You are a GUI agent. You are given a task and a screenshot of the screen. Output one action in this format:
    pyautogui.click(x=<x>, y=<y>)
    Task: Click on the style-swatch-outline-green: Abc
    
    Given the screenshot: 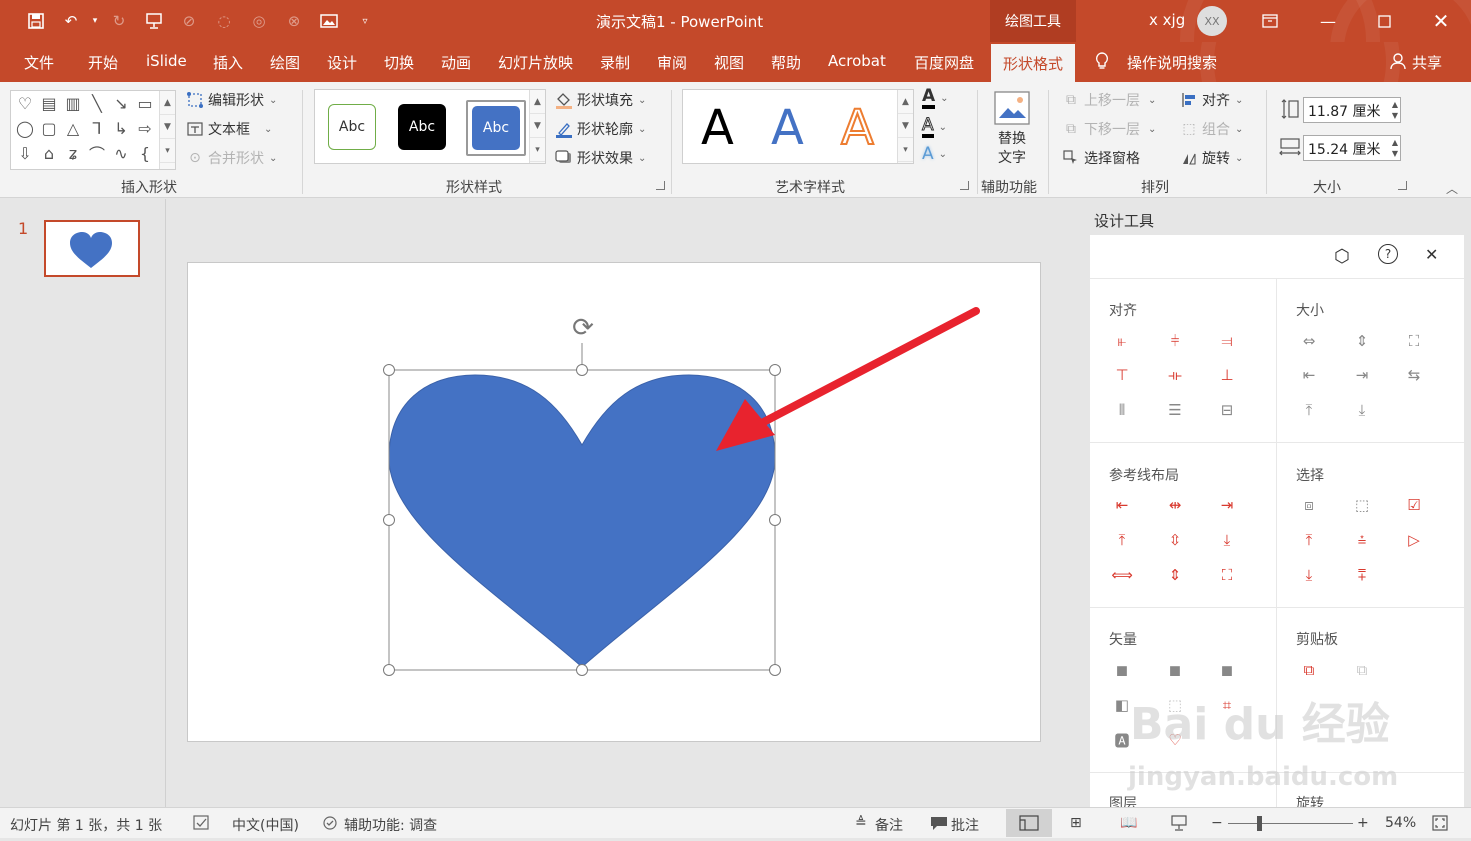 What is the action you would take?
    pyautogui.click(x=352, y=127)
    